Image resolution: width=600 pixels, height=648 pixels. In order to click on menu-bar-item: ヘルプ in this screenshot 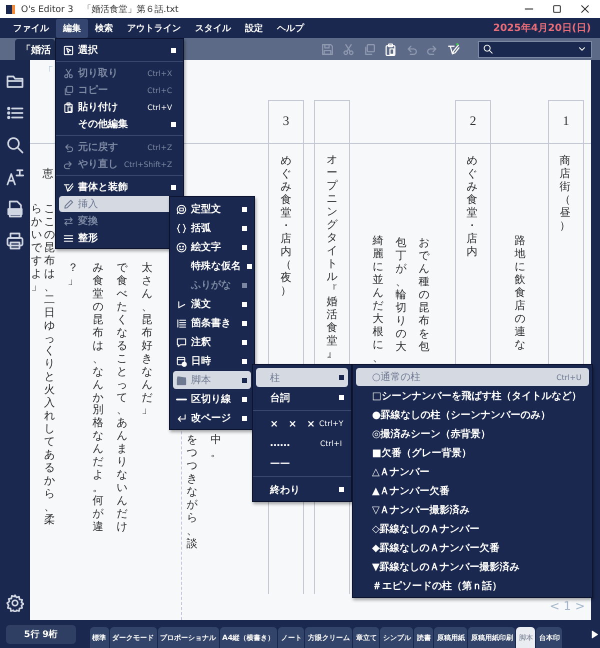, I will do `click(290, 28)`.